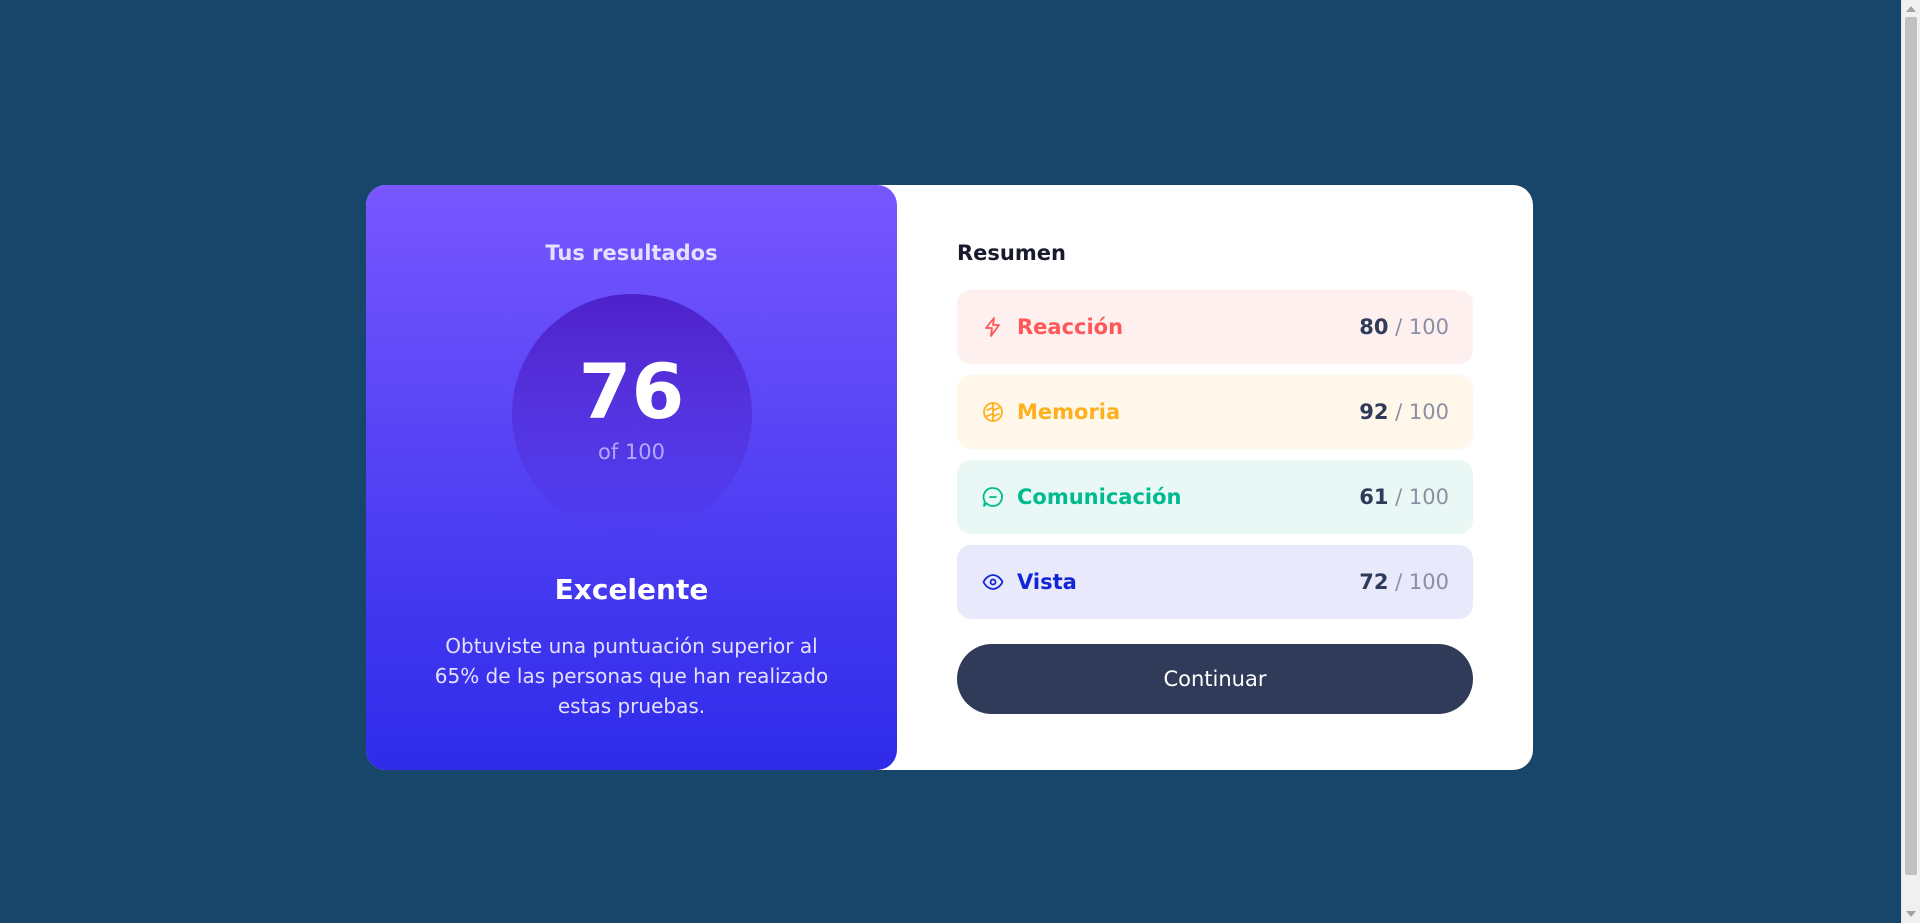 The height and width of the screenshot is (923, 1920). What do you see at coordinates (993, 412) in the screenshot?
I see `brain-icon` at bounding box center [993, 412].